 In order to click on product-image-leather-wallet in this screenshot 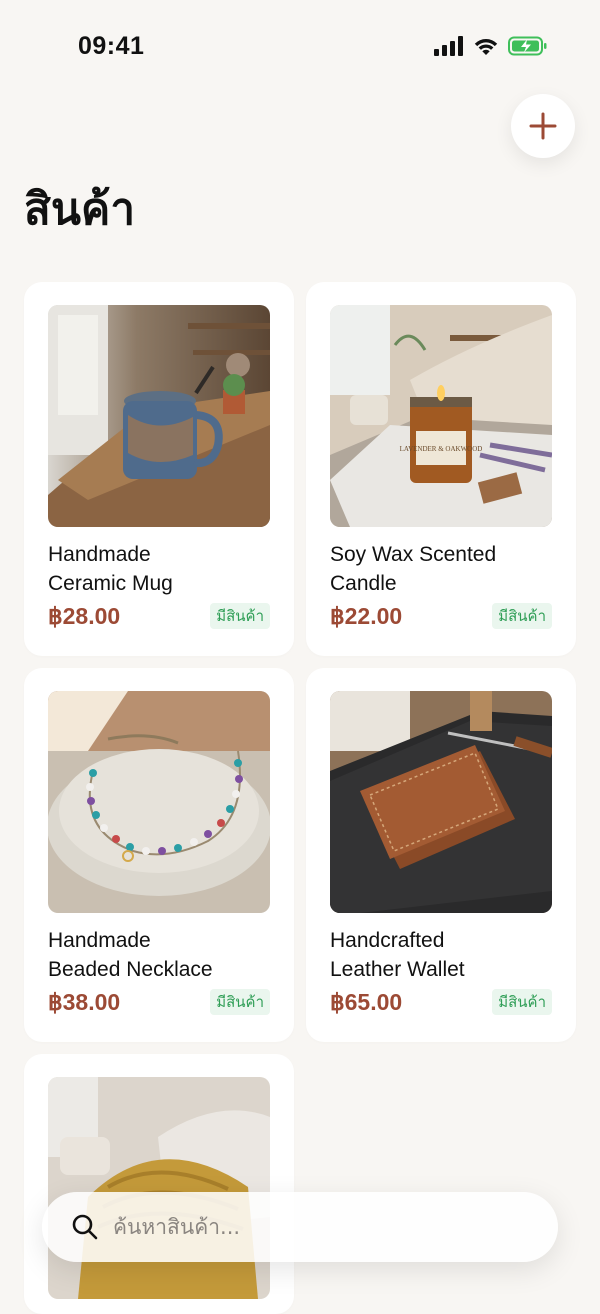, I will do `click(441, 802)`.